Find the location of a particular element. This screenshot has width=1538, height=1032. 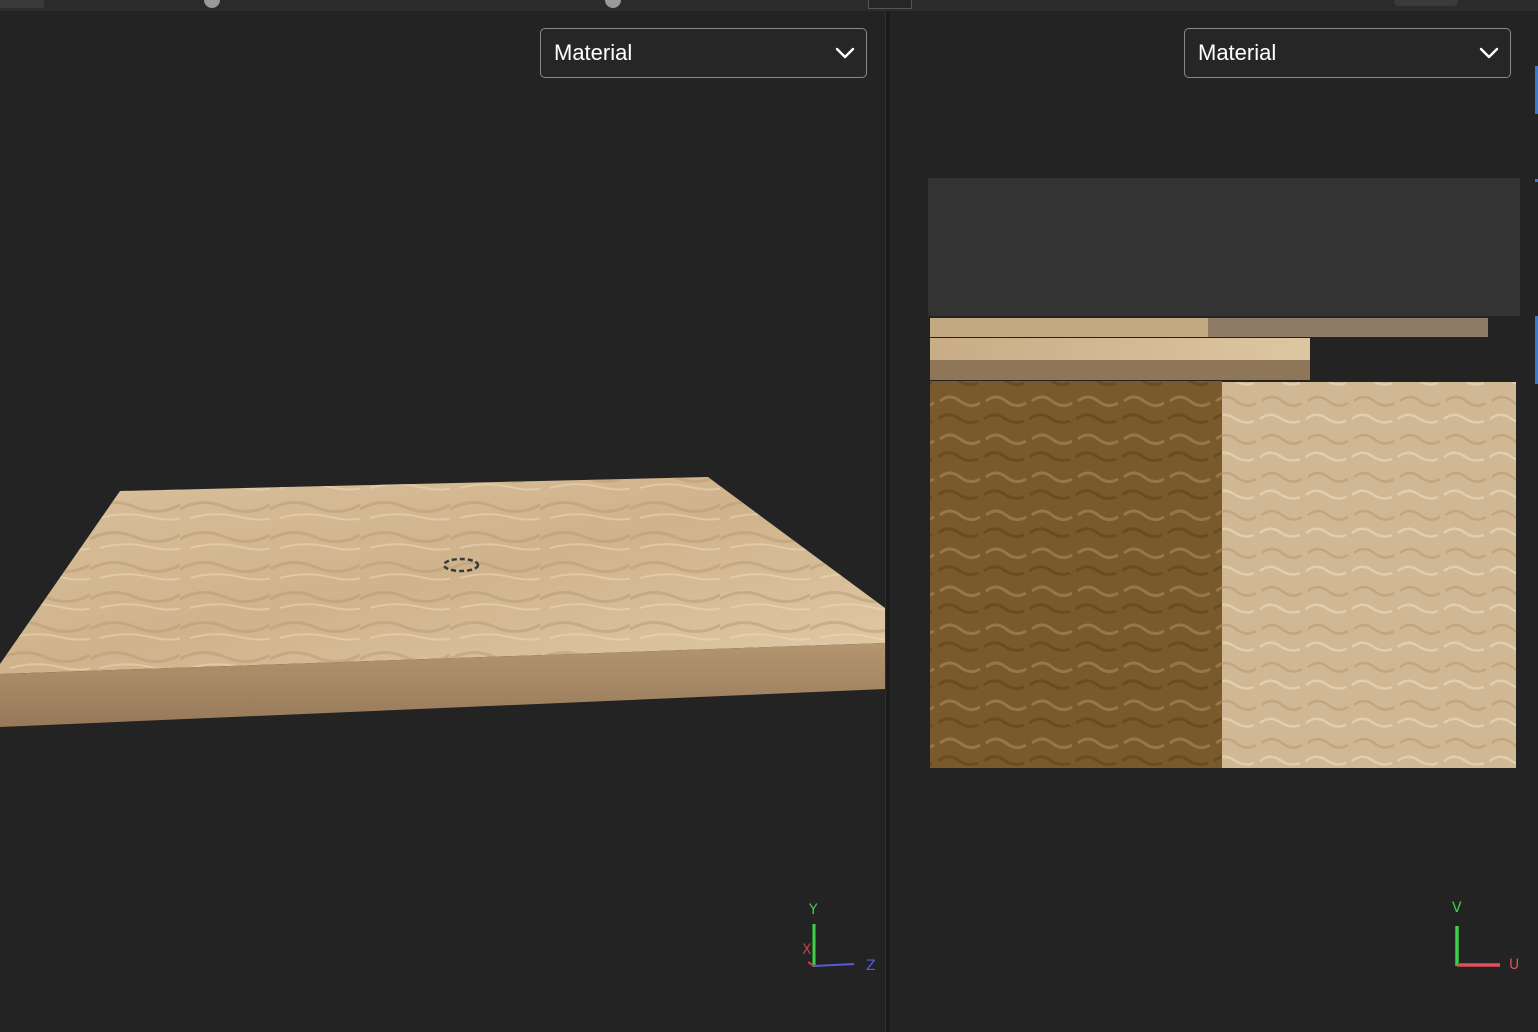

toolbar-toggle-button is located at coordinates (890, 4).